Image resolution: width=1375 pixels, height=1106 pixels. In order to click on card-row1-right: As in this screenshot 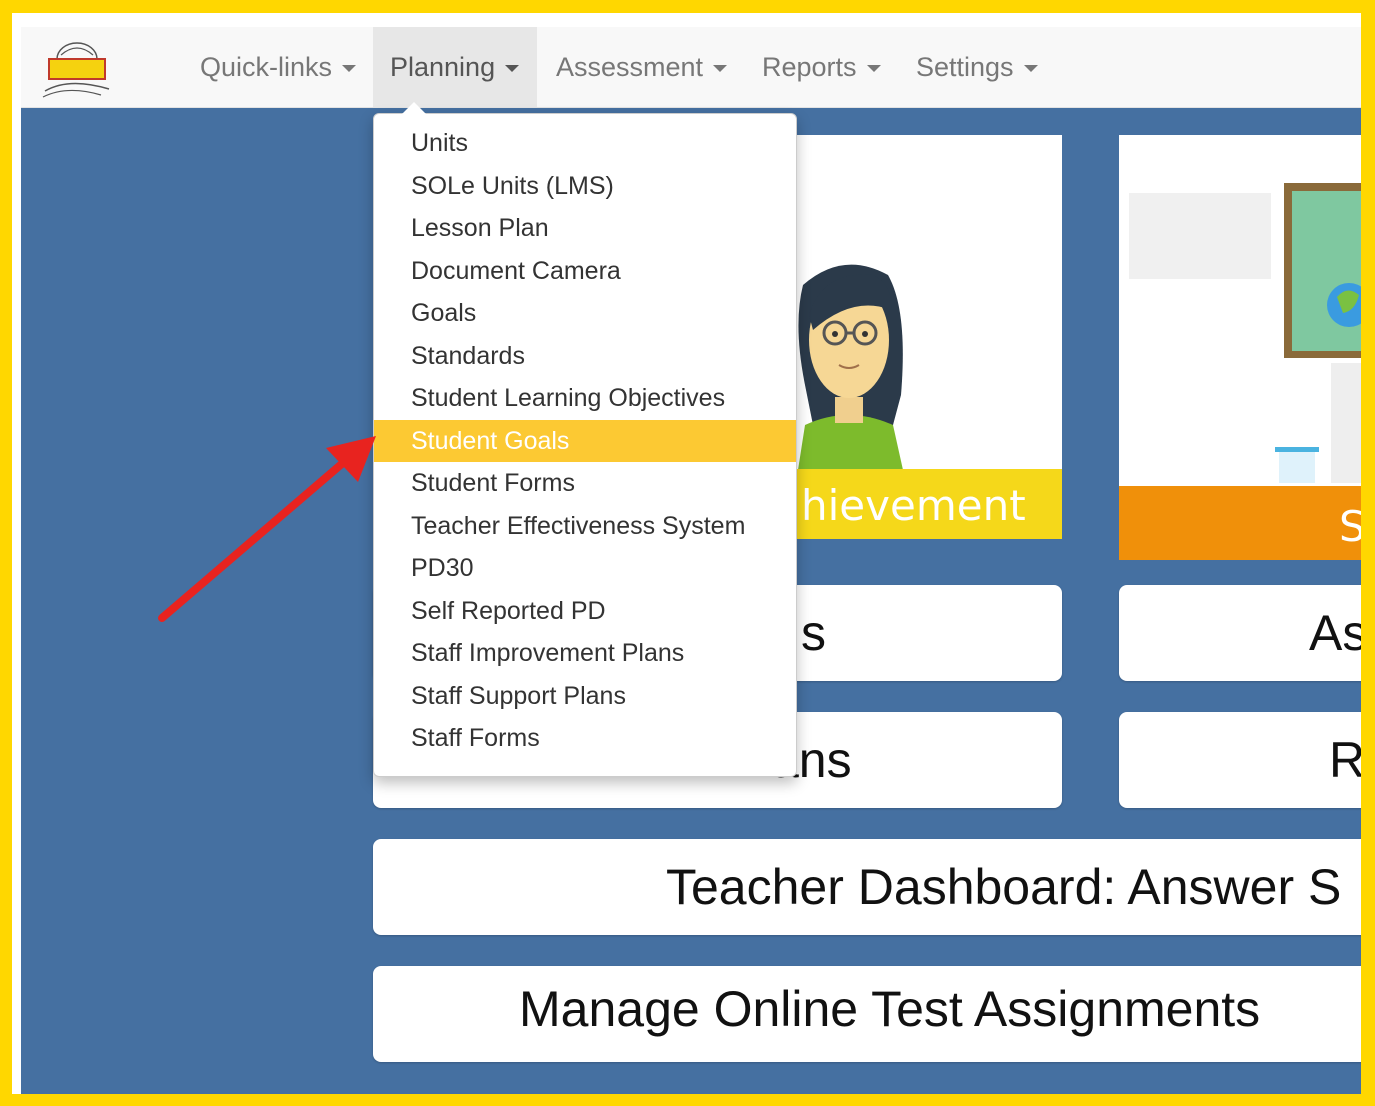, I will do `click(1240, 633)`.